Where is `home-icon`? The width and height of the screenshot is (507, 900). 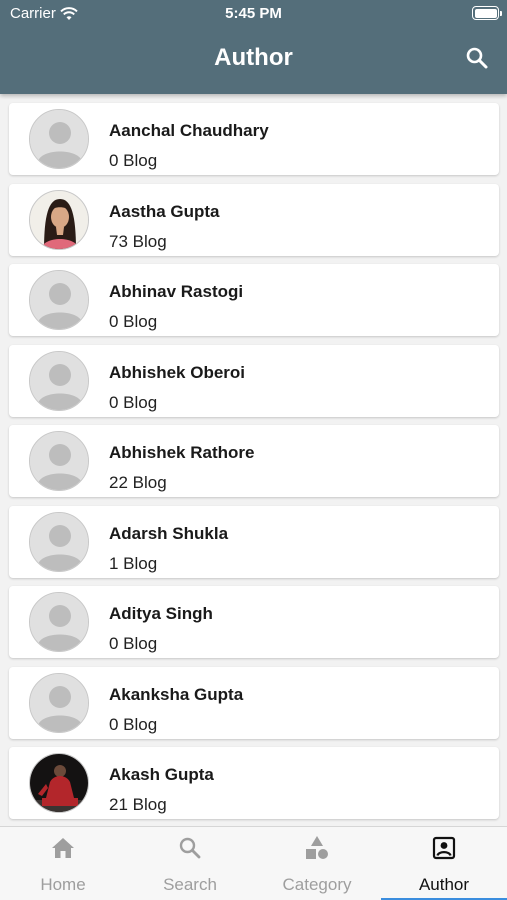 home-icon is located at coordinates (63, 848).